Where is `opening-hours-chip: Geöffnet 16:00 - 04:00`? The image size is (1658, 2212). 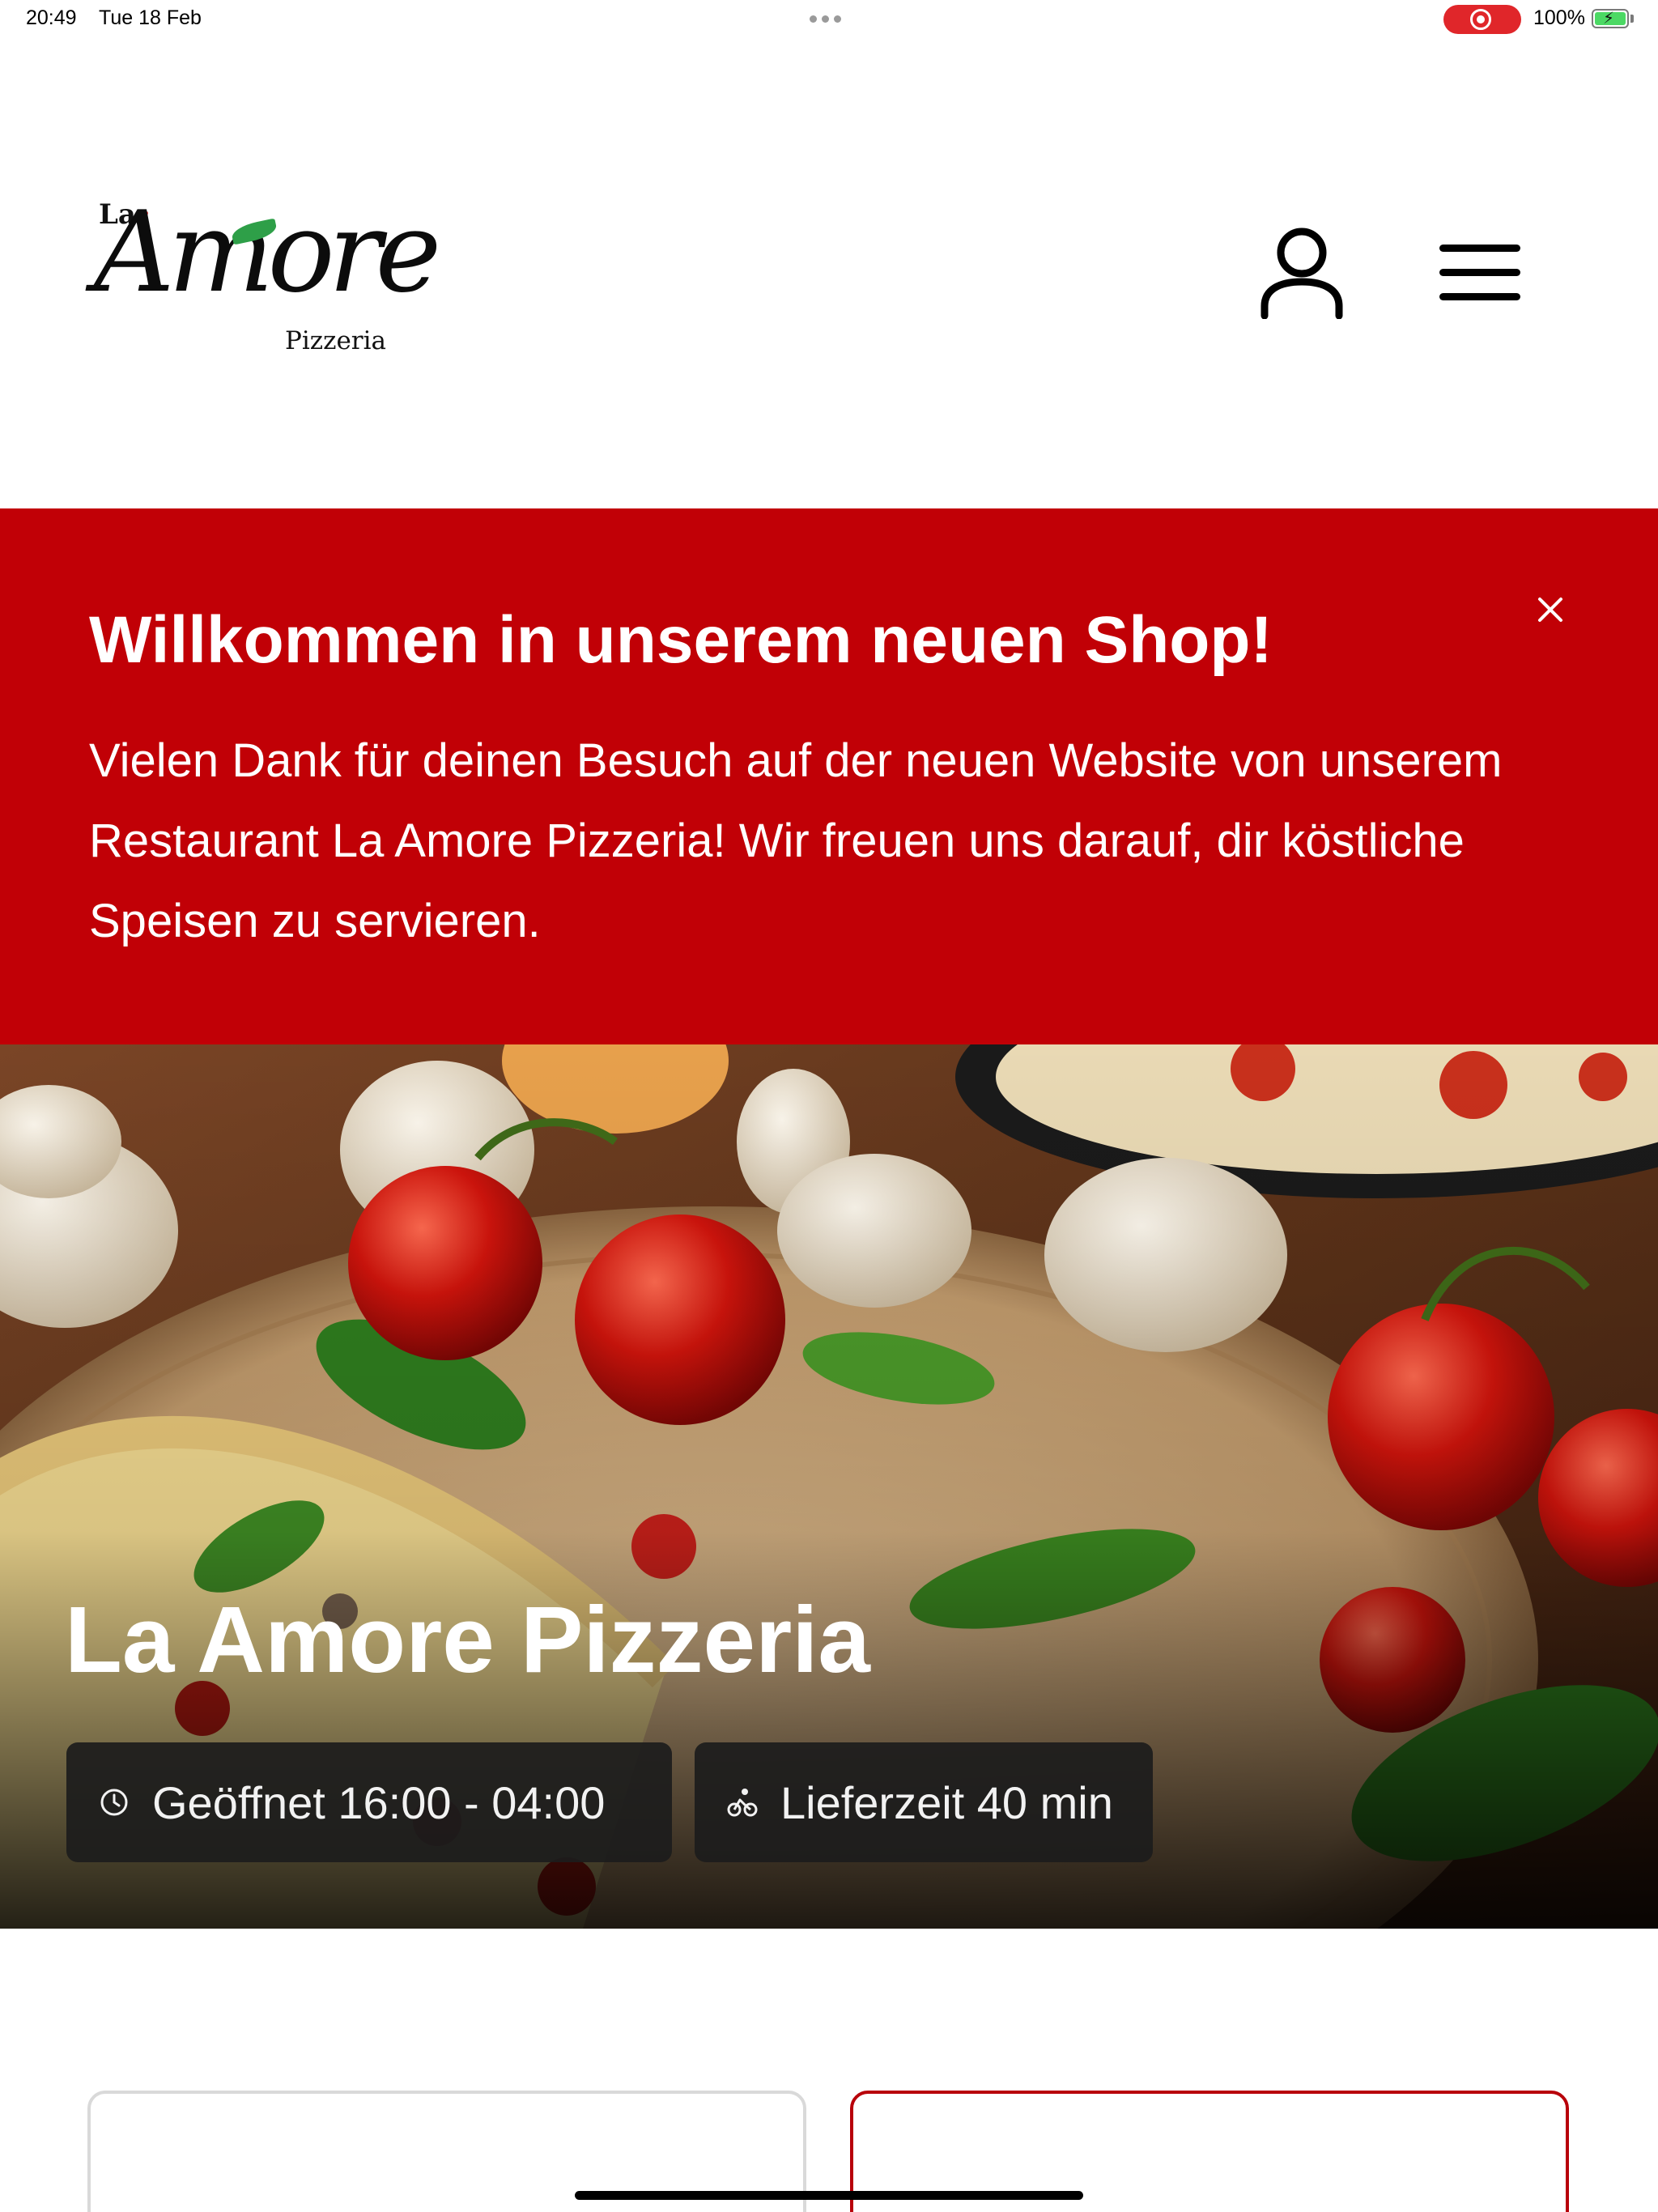
opening-hours-chip: Geöffnet 16:00 - 04:00 is located at coordinates (369, 1802).